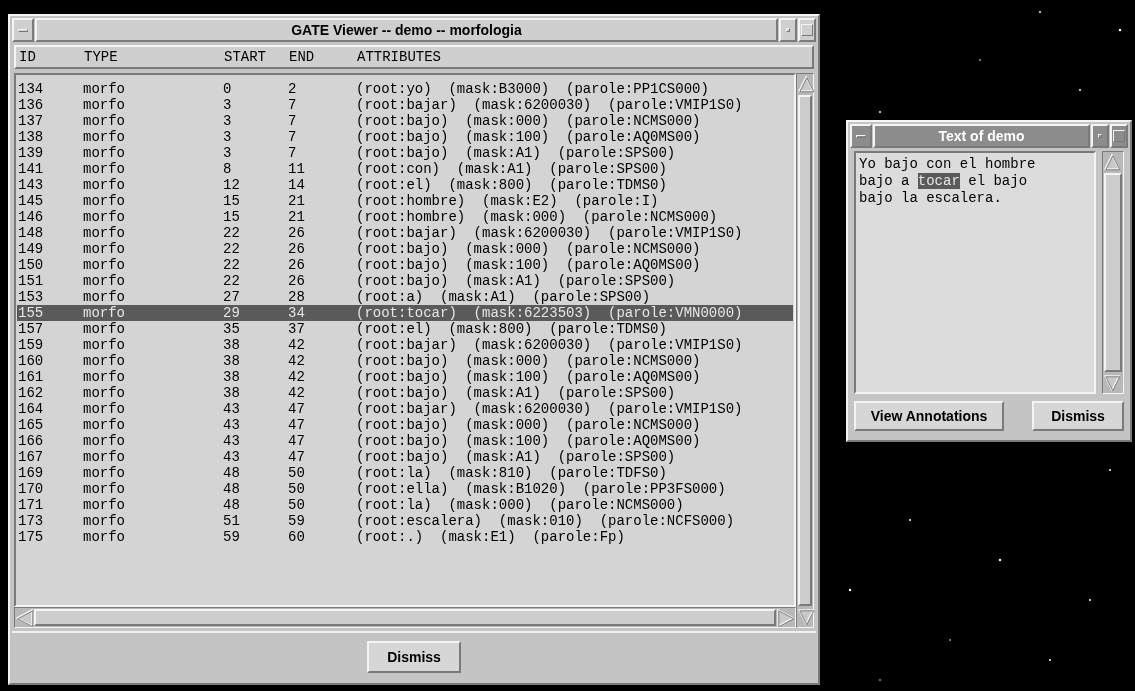 The width and height of the screenshot is (1135, 691). What do you see at coordinates (31, 89) in the screenshot?
I see `table-cell-text: 134` at bounding box center [31, 89].